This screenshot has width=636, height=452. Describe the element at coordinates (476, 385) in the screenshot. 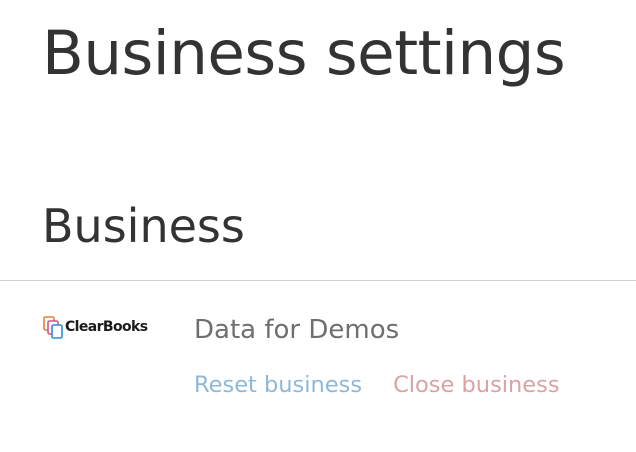

I see `close-business-link: Close business` at that location.